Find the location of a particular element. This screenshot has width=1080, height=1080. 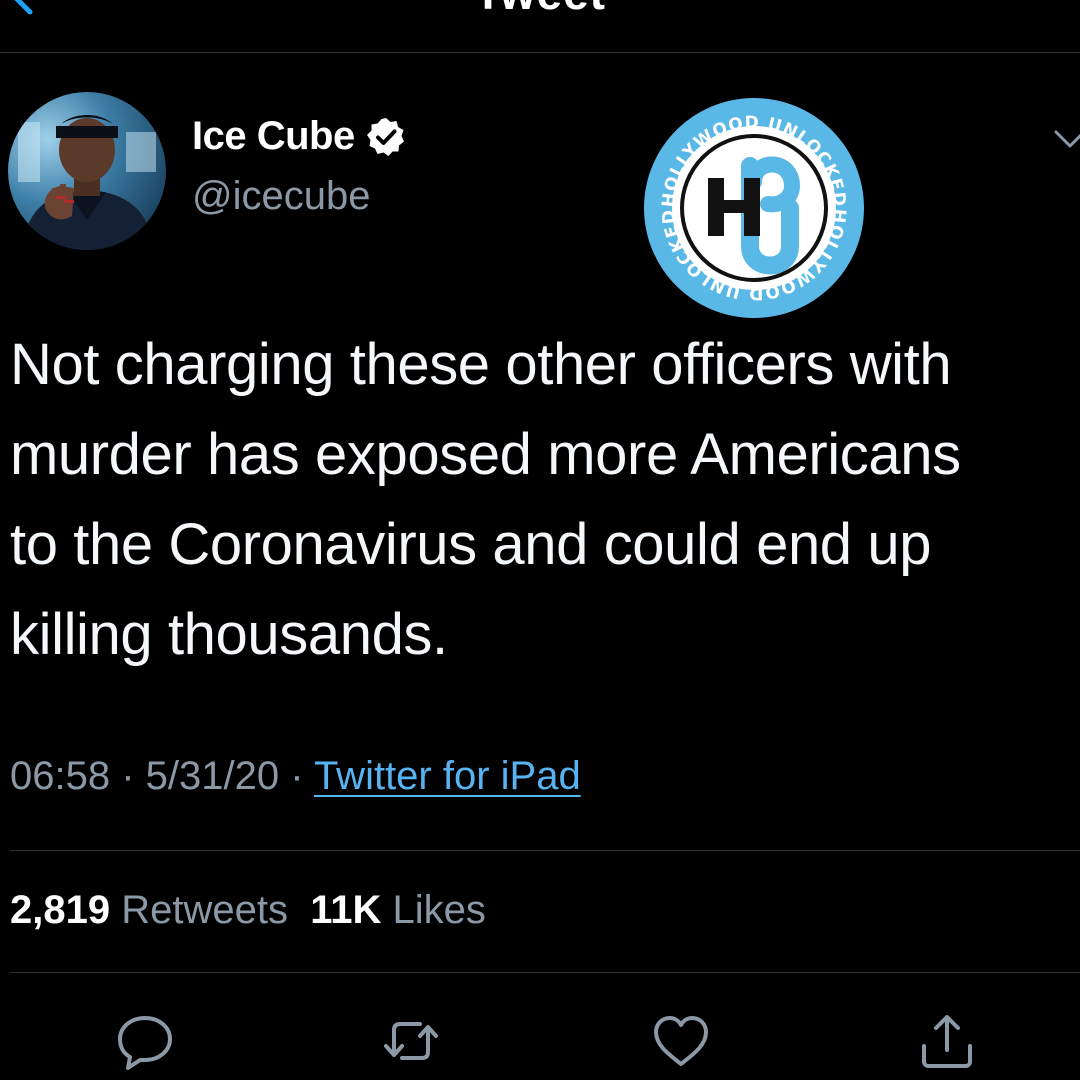

tweet-date: 5/31/20 is located at coordinates (212, 776).